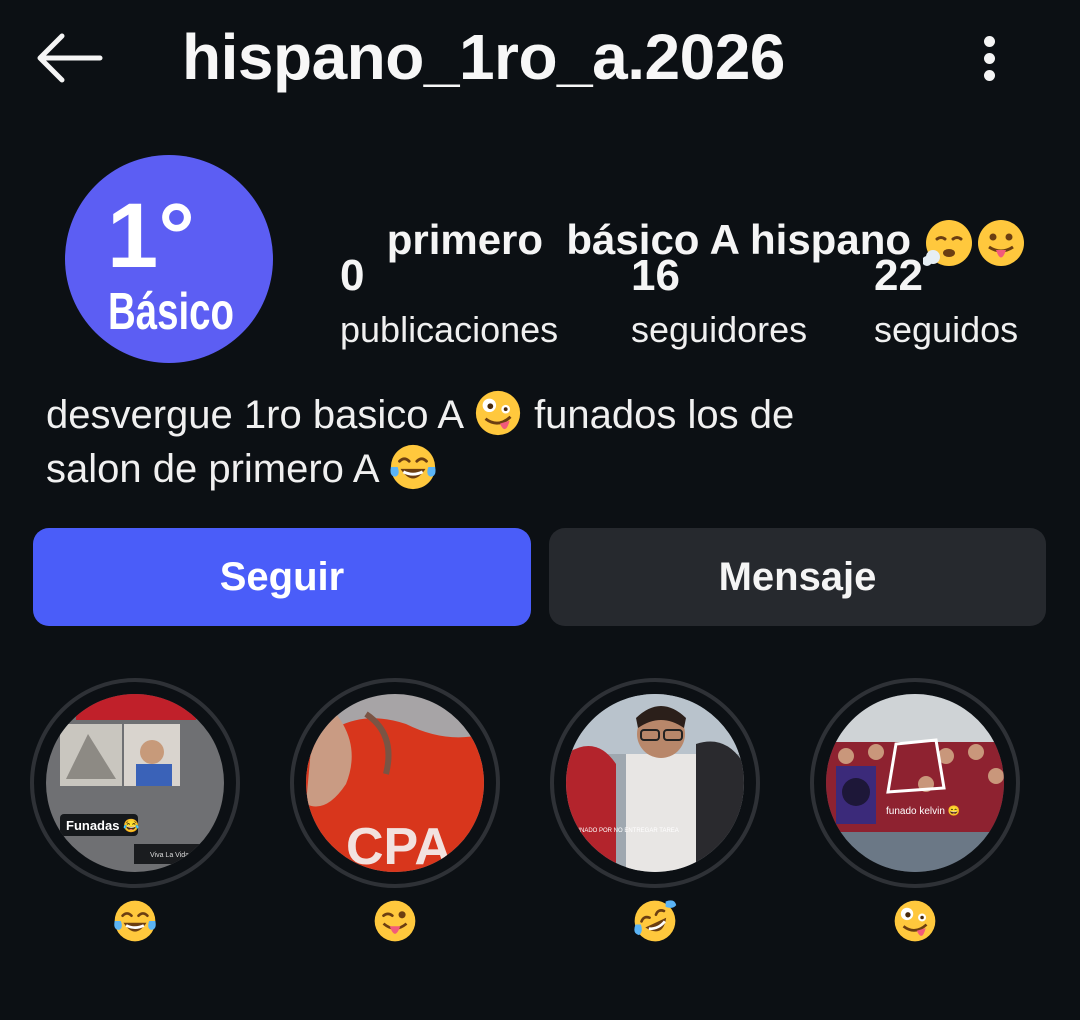 This screenshot has width=1080, height=1020. I want to click on story-highlight-2: CPA, so click(395, 783).